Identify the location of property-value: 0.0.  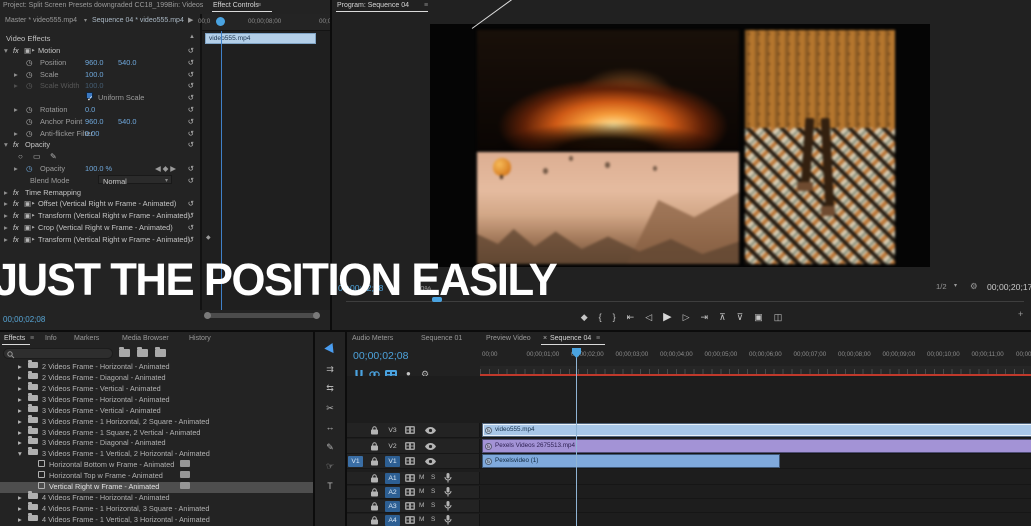
(90, 110).